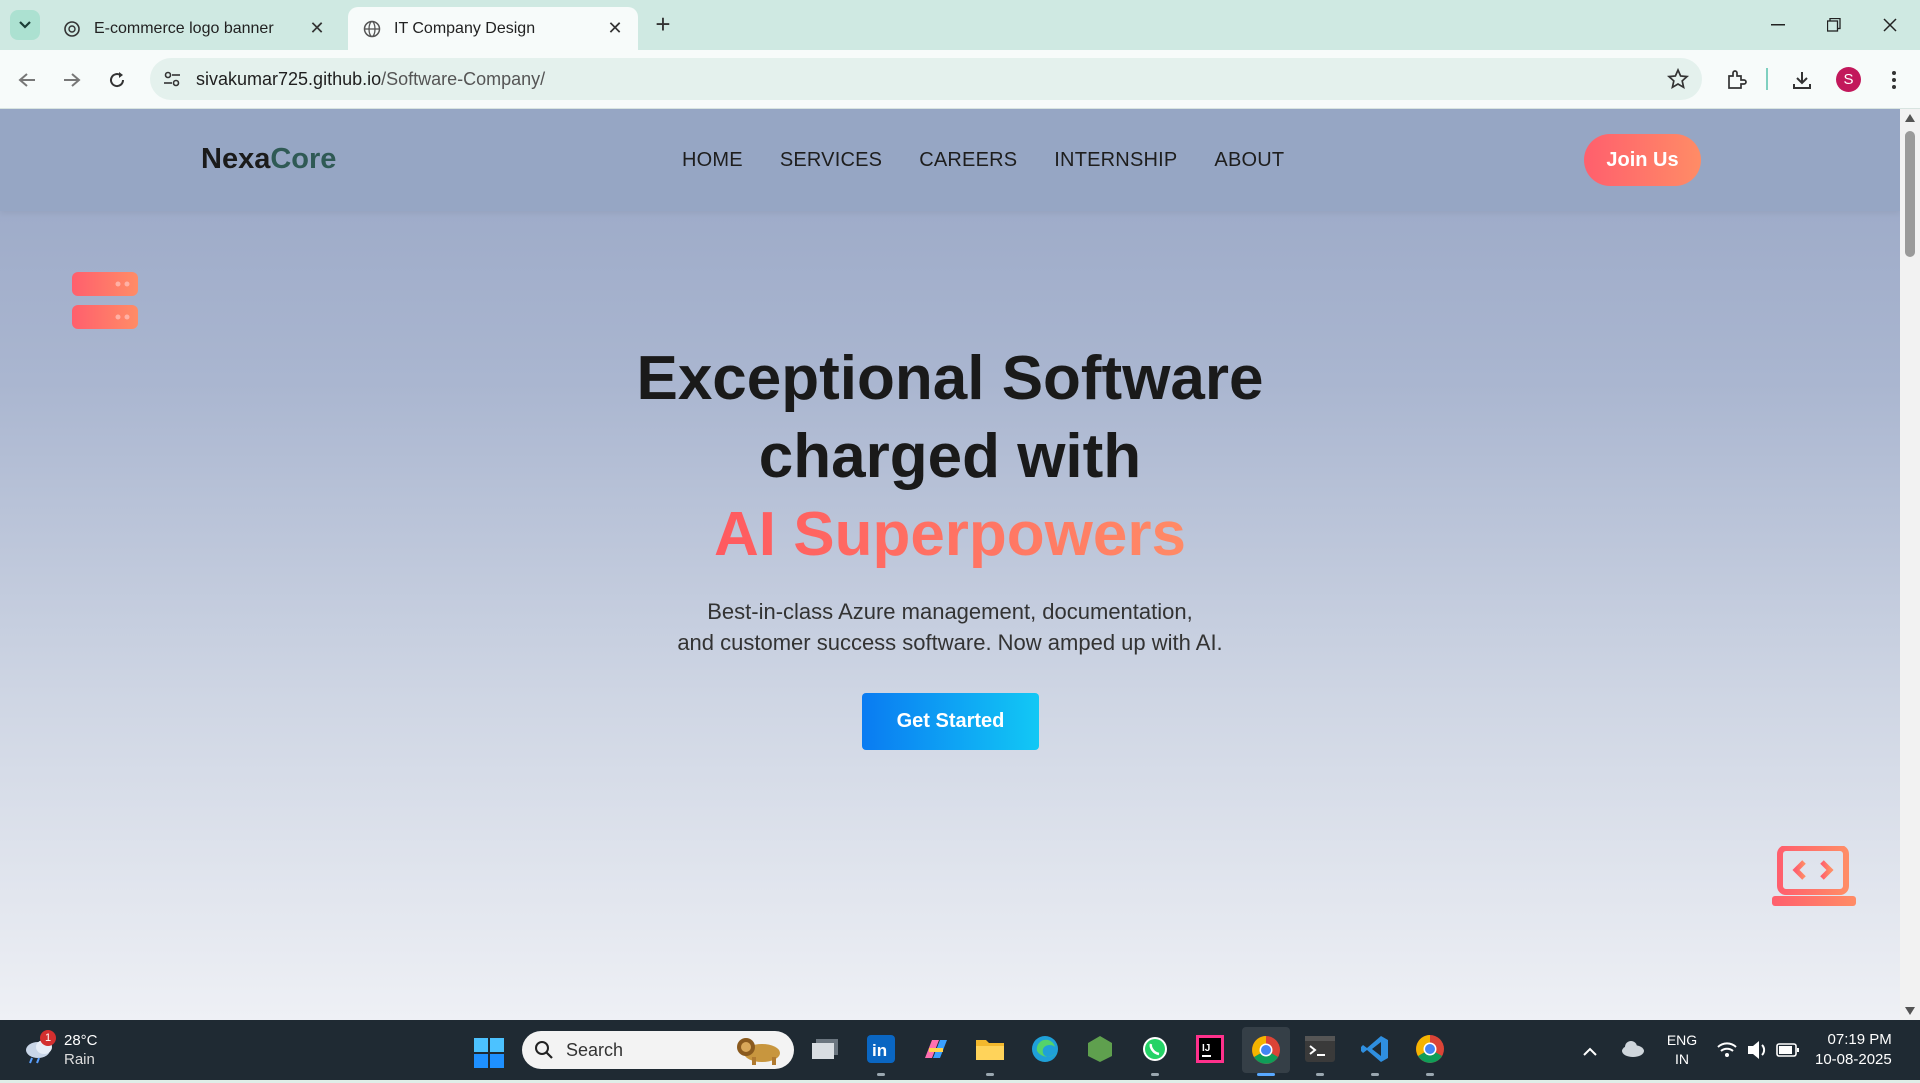 The width and height of the screenshot is (1920, 1083). Describe the element at coordinates (372, 29) in the screenshot. I see `globe-icon` at that location.